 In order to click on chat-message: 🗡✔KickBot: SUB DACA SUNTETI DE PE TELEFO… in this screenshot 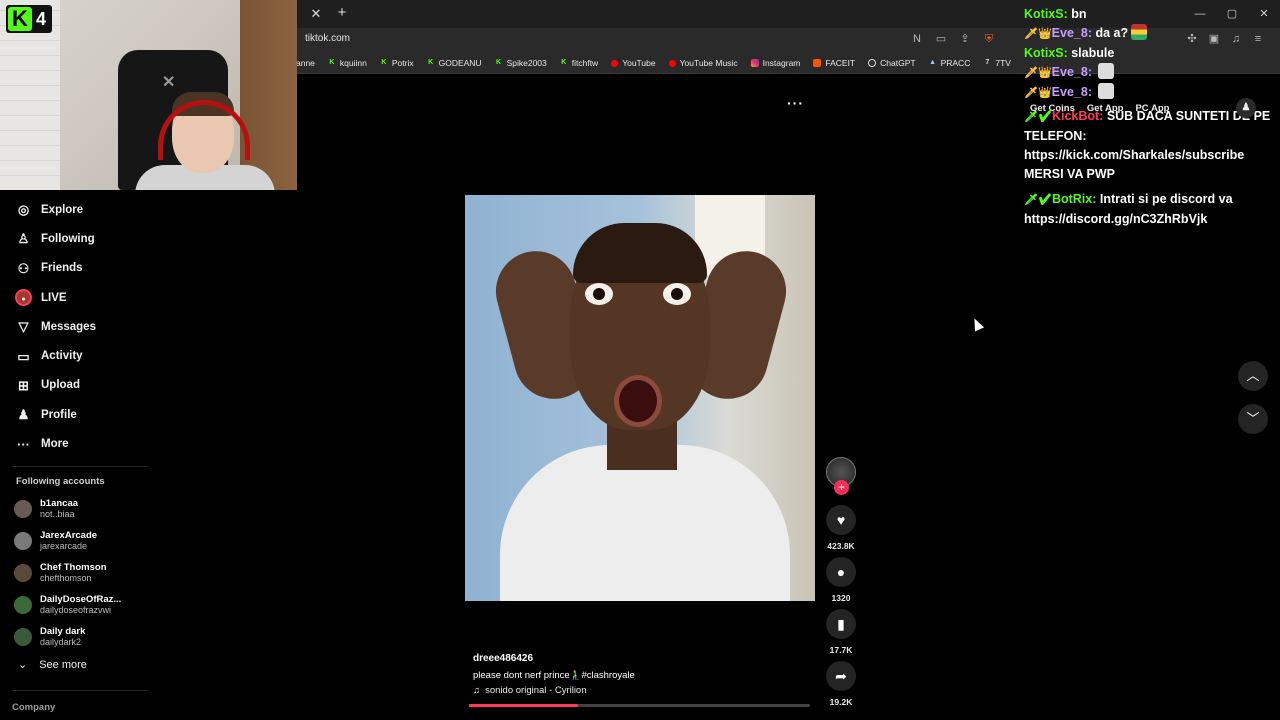, I will do `click(1149, 145)`.